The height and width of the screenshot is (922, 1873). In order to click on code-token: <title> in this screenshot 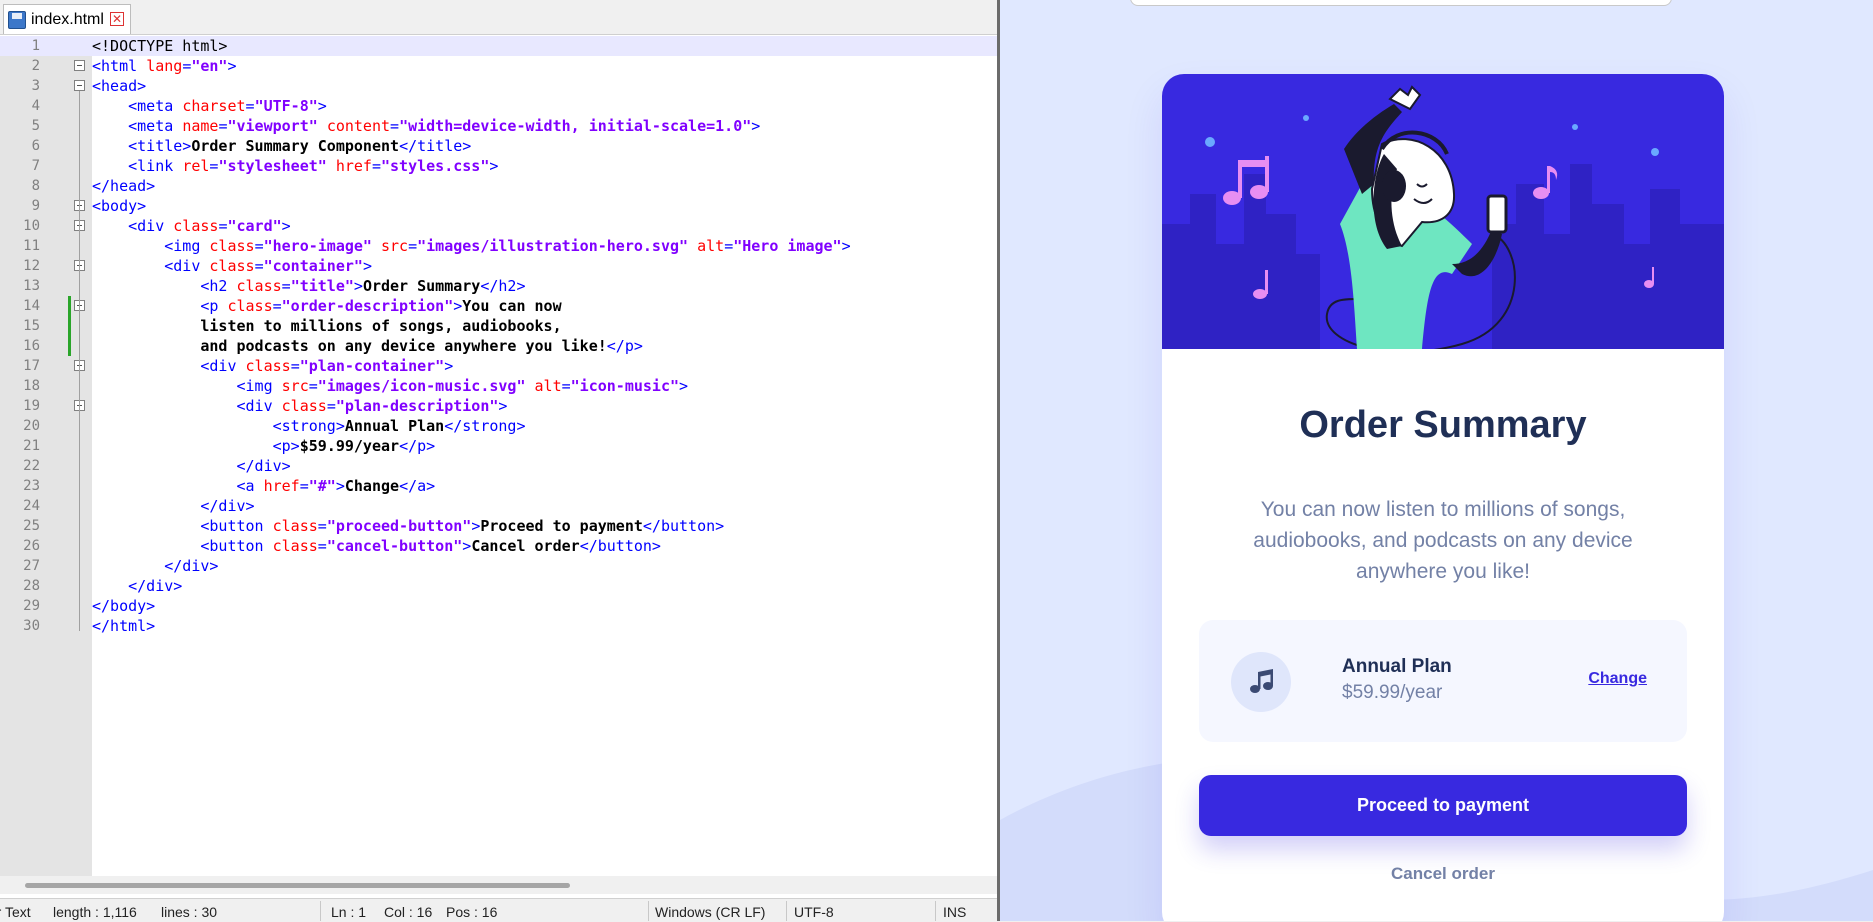, I will do `click(160, 146)`.